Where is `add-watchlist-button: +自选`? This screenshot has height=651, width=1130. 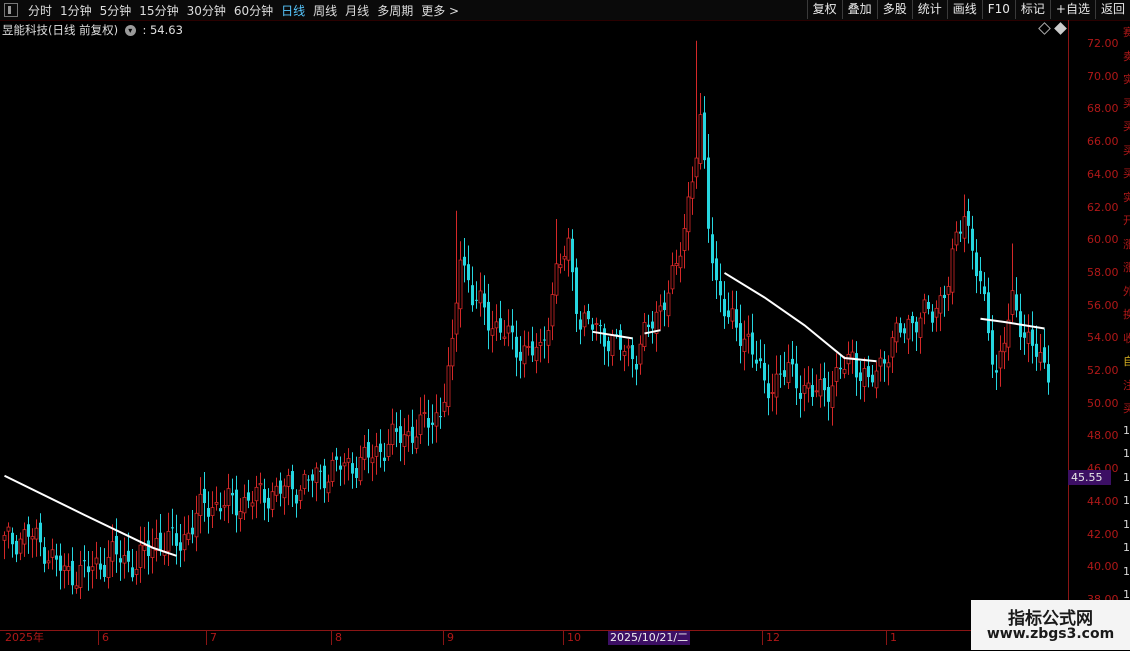 add-watchlist-button: +自选 is located at coordinates (1072, 9).